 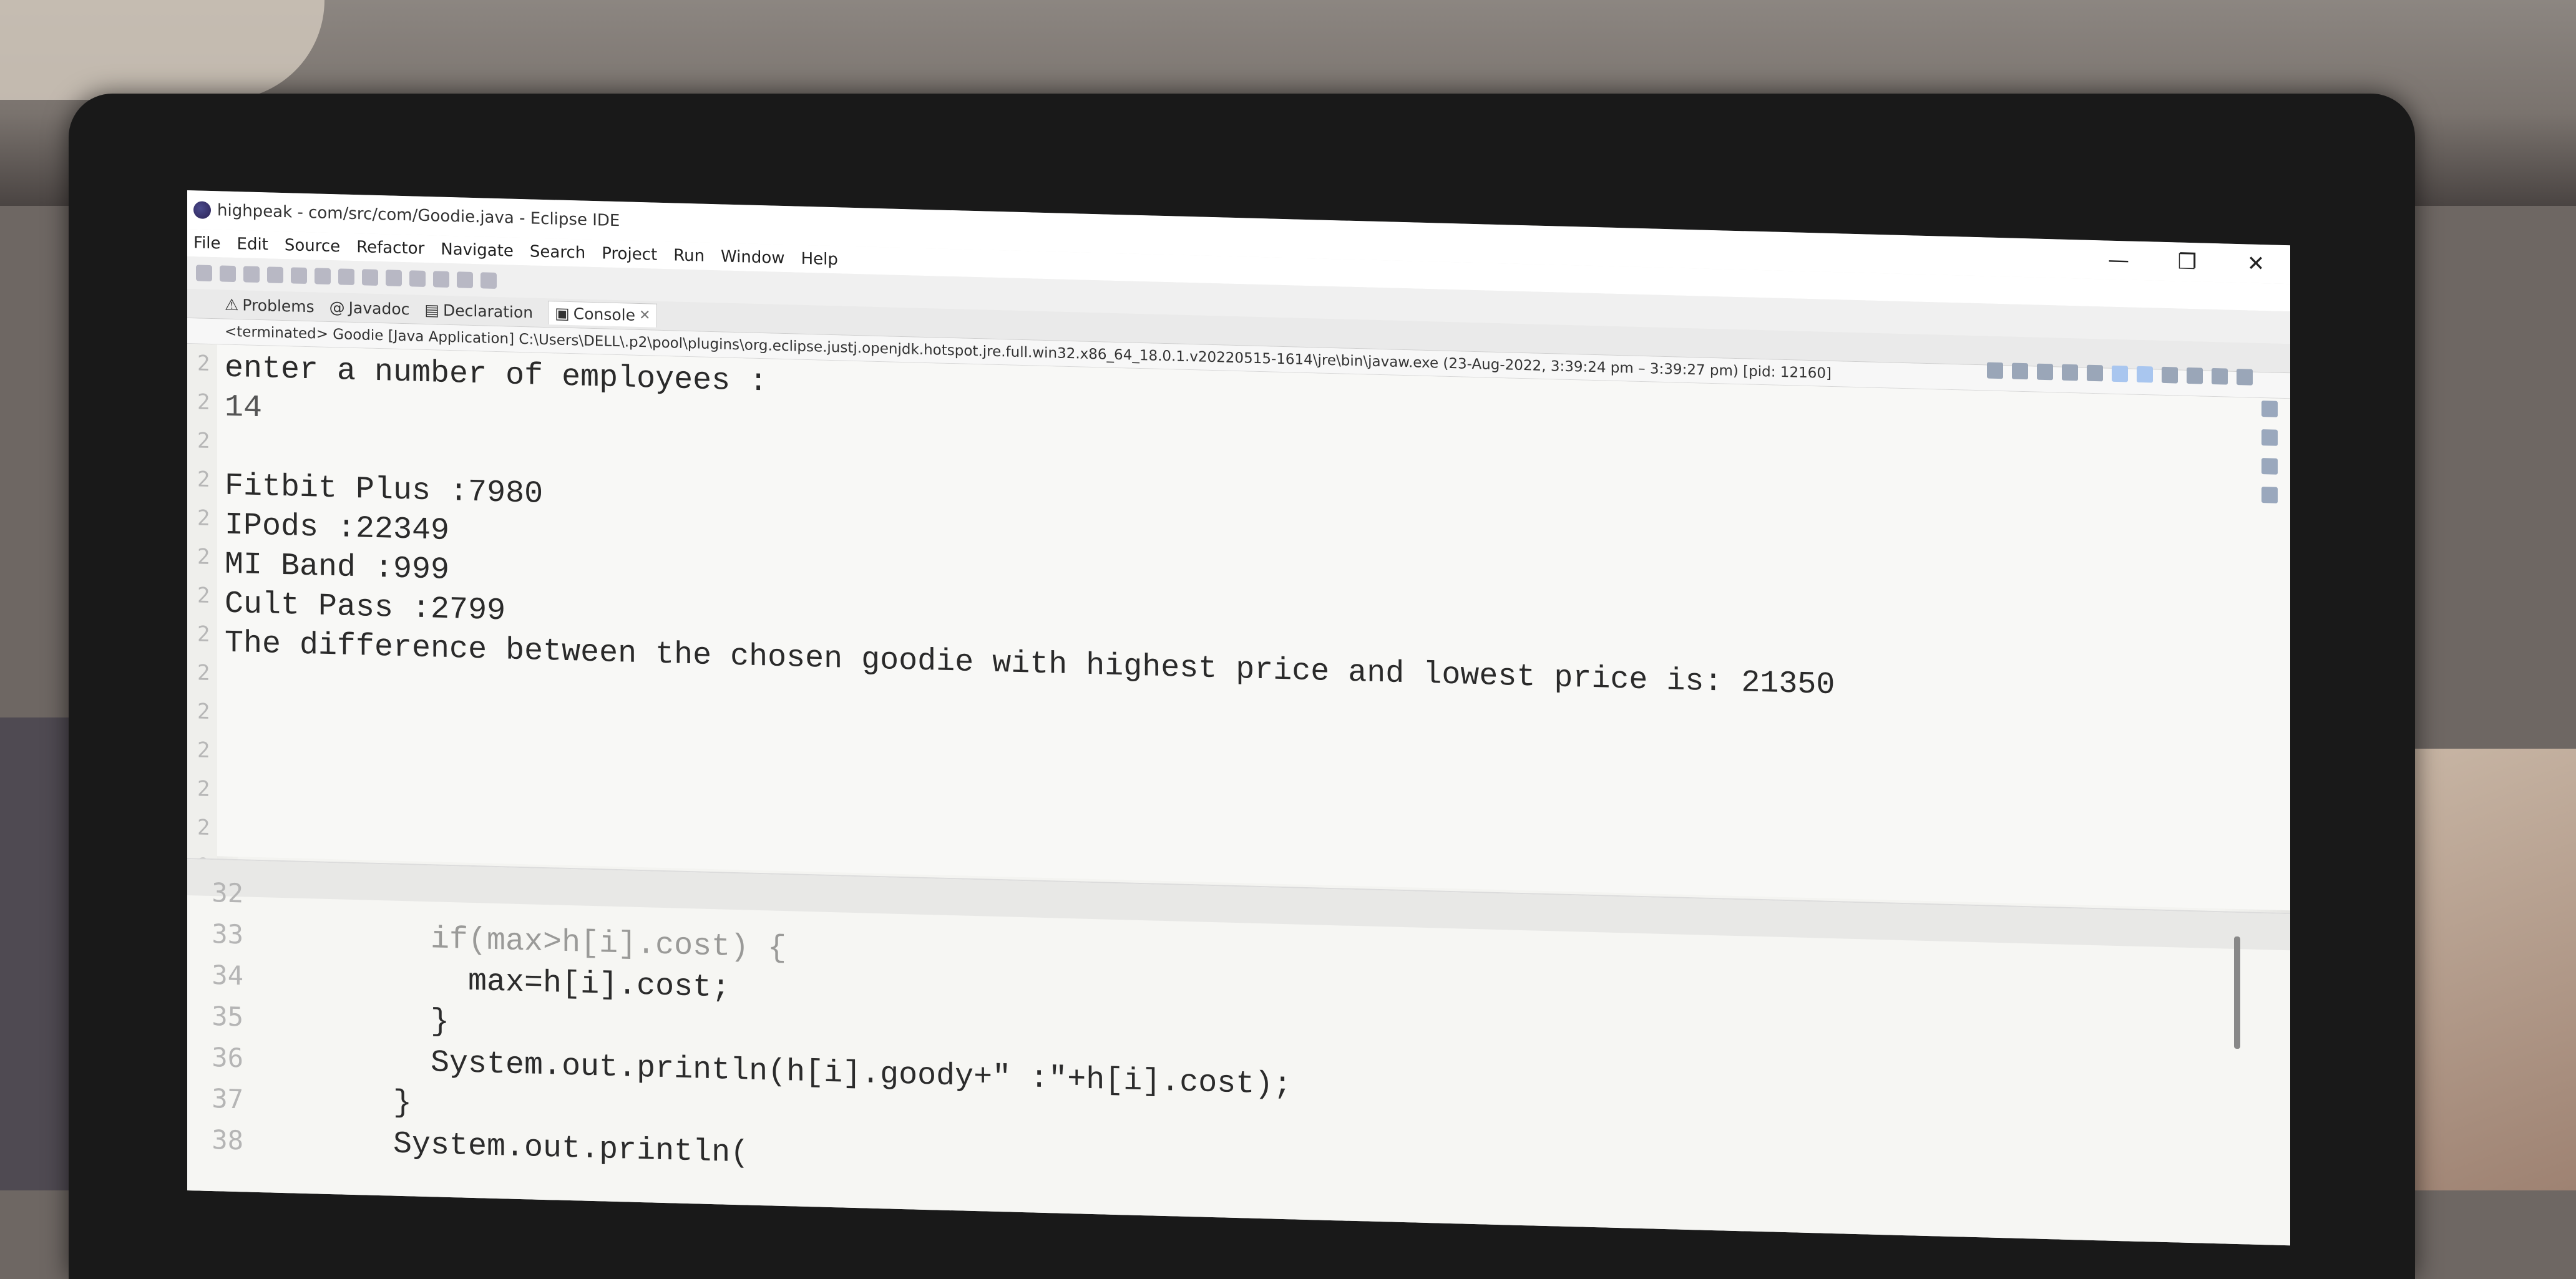 I want to click on search-icon, so click(x=394, y=278).